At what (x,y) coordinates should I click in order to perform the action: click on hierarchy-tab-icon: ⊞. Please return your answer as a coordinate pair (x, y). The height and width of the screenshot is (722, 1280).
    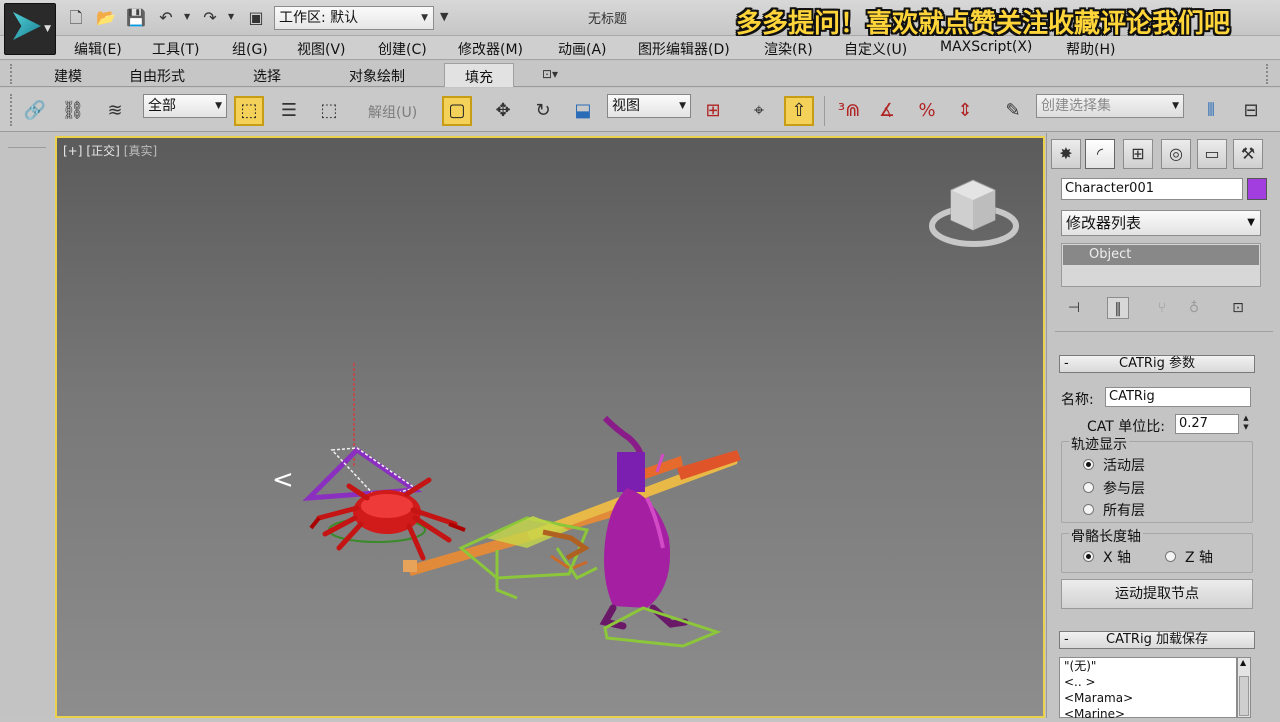
    Looking at the image, I should click on (1138, 154).